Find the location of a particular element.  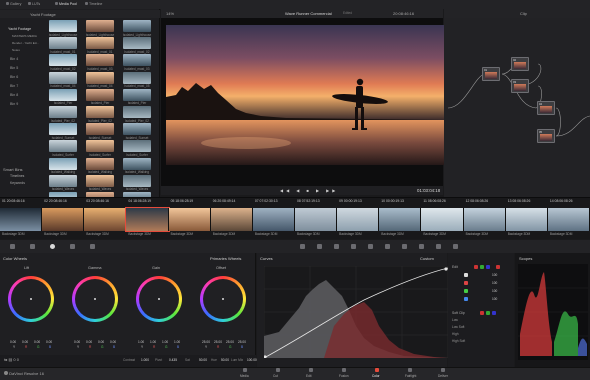

page-cut-icon is located at coordinates (278, 370).